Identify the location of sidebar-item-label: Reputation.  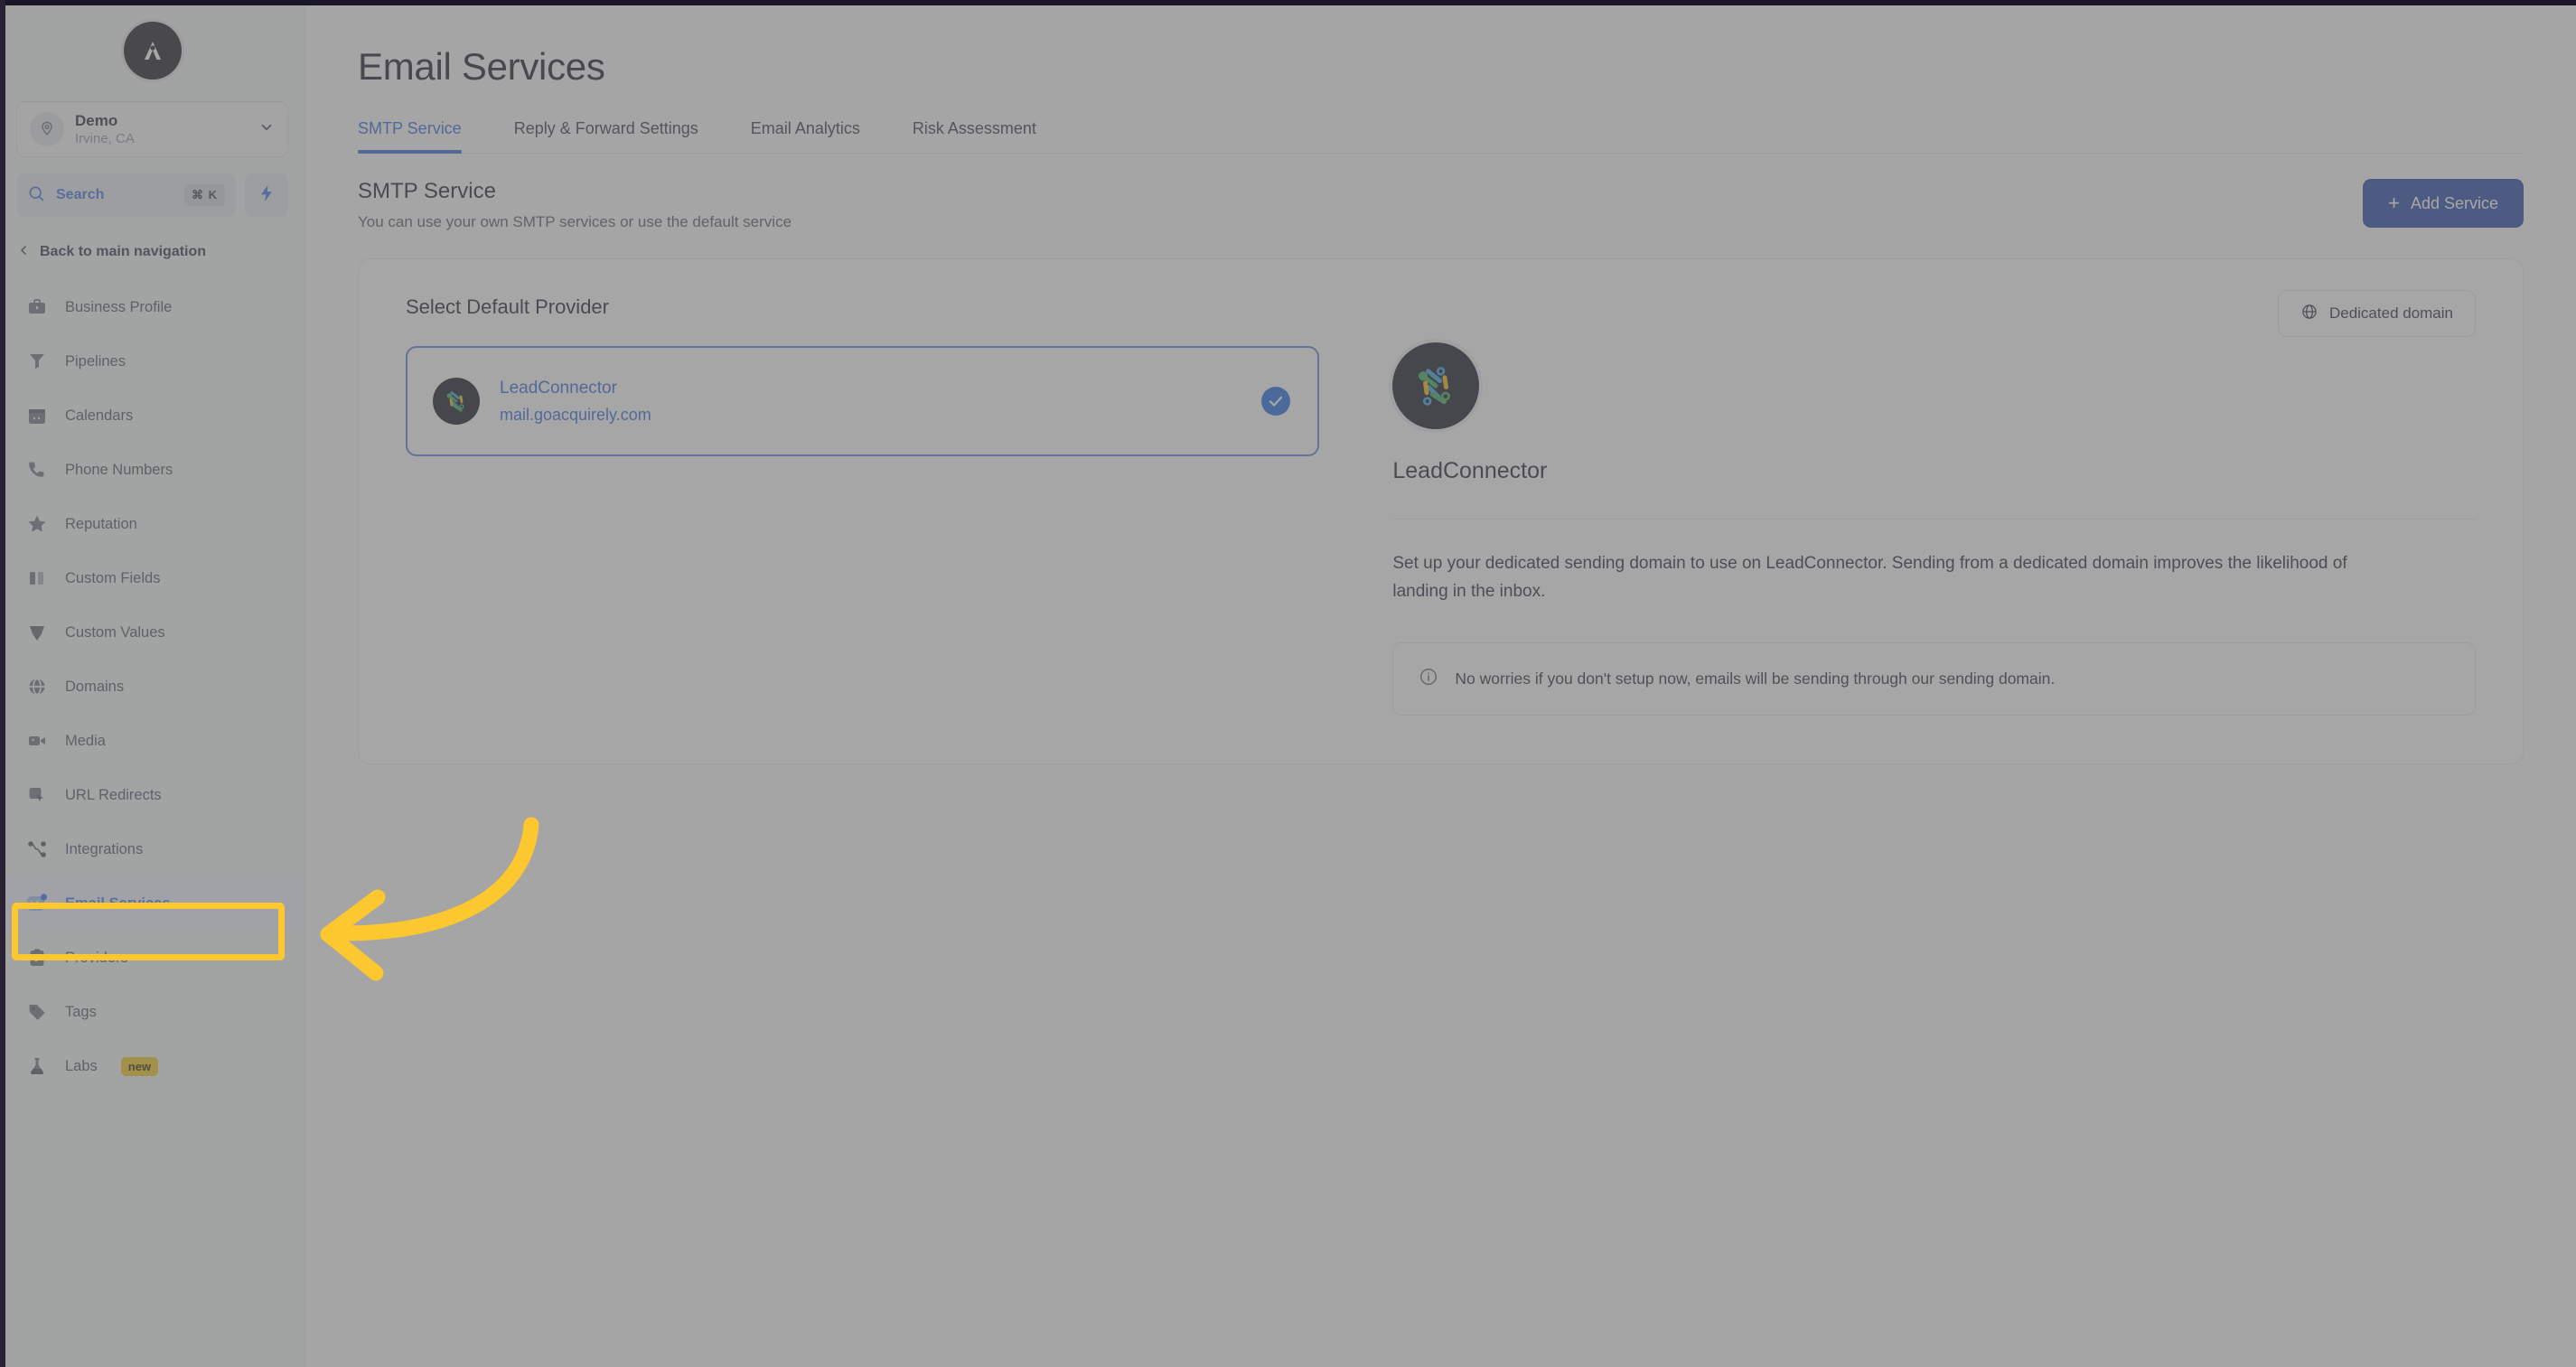
(101, 523).